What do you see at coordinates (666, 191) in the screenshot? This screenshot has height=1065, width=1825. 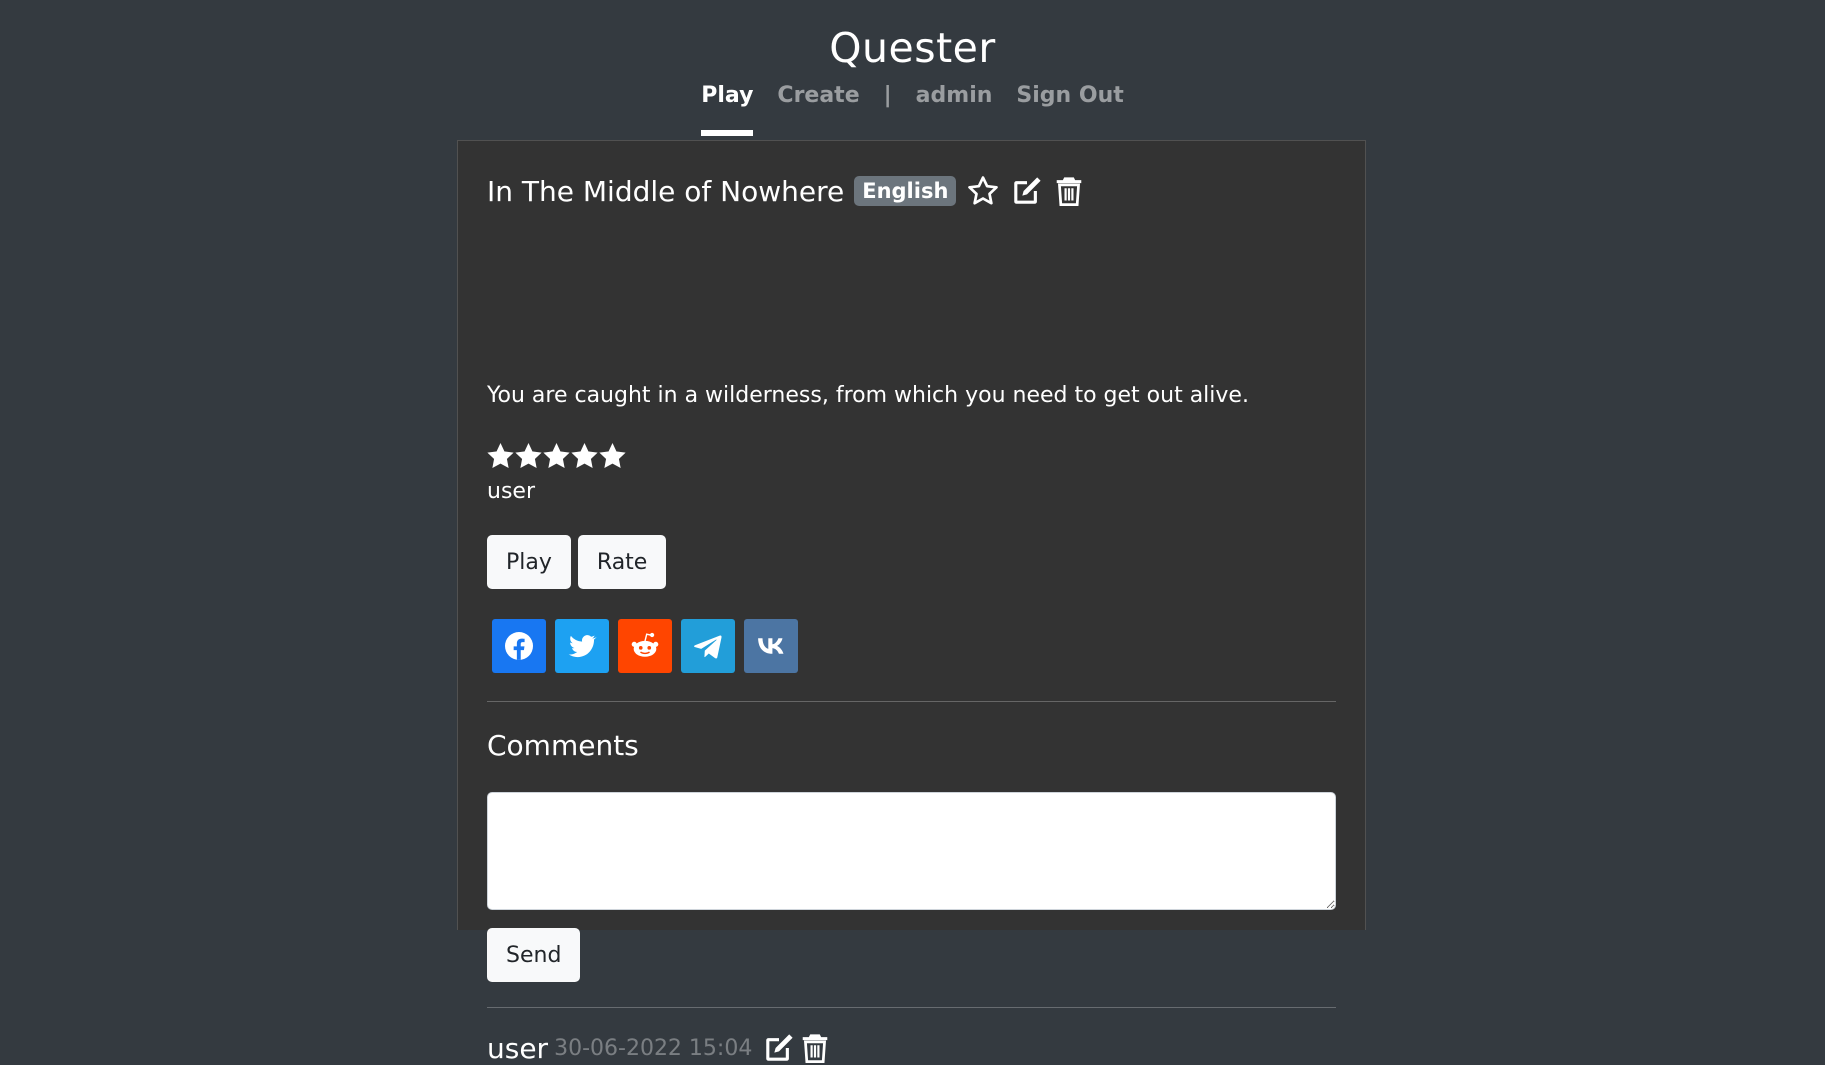 I see `quest-title: In The Middle of Nowhere` at bounding box center [666, 191].